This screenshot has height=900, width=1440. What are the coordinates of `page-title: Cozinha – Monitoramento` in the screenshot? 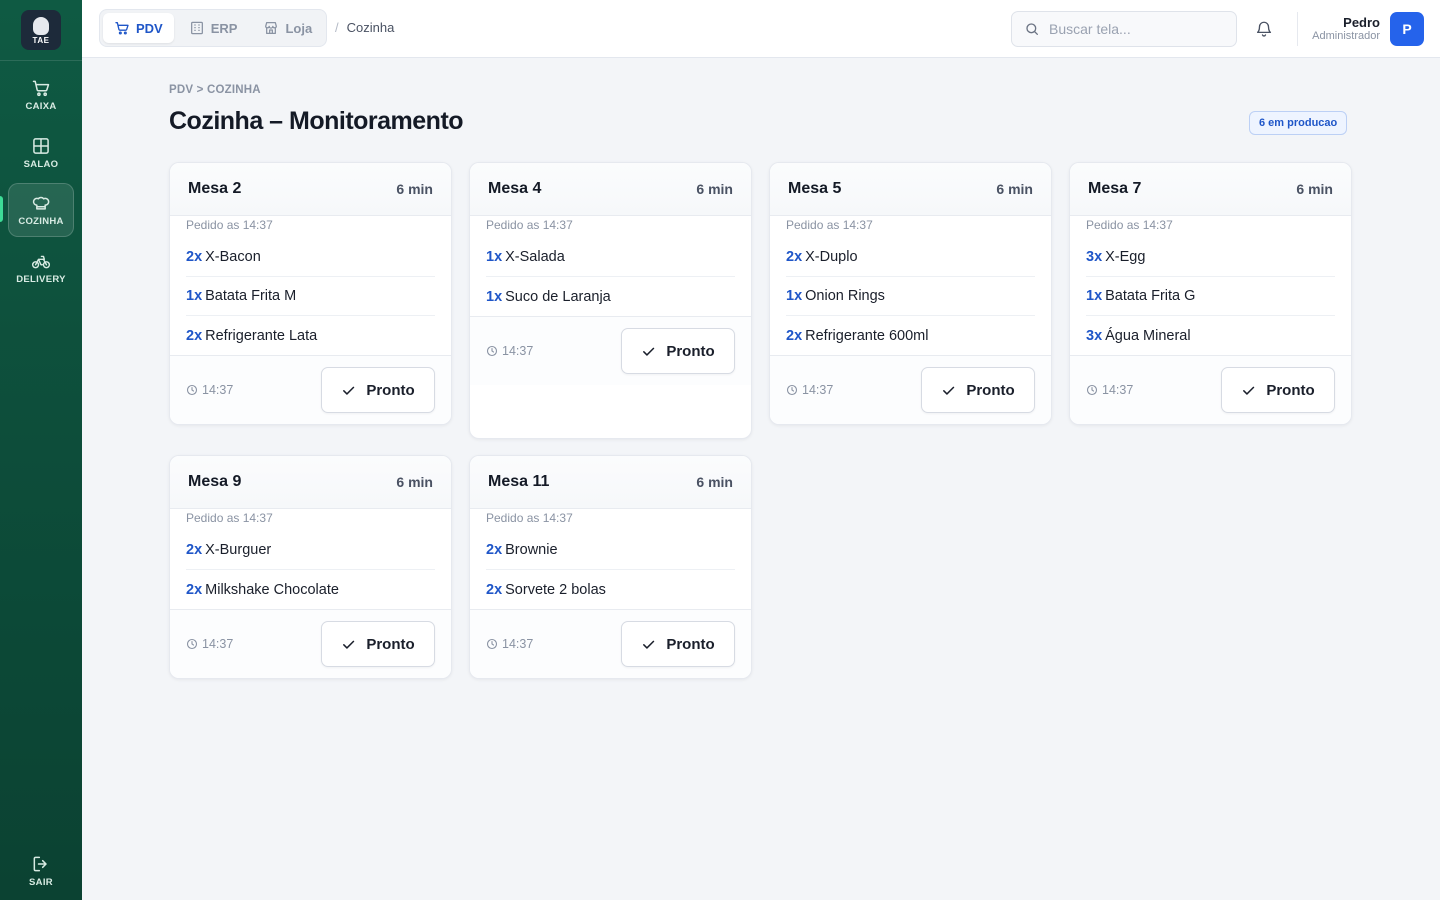 It's located at (316, 121).